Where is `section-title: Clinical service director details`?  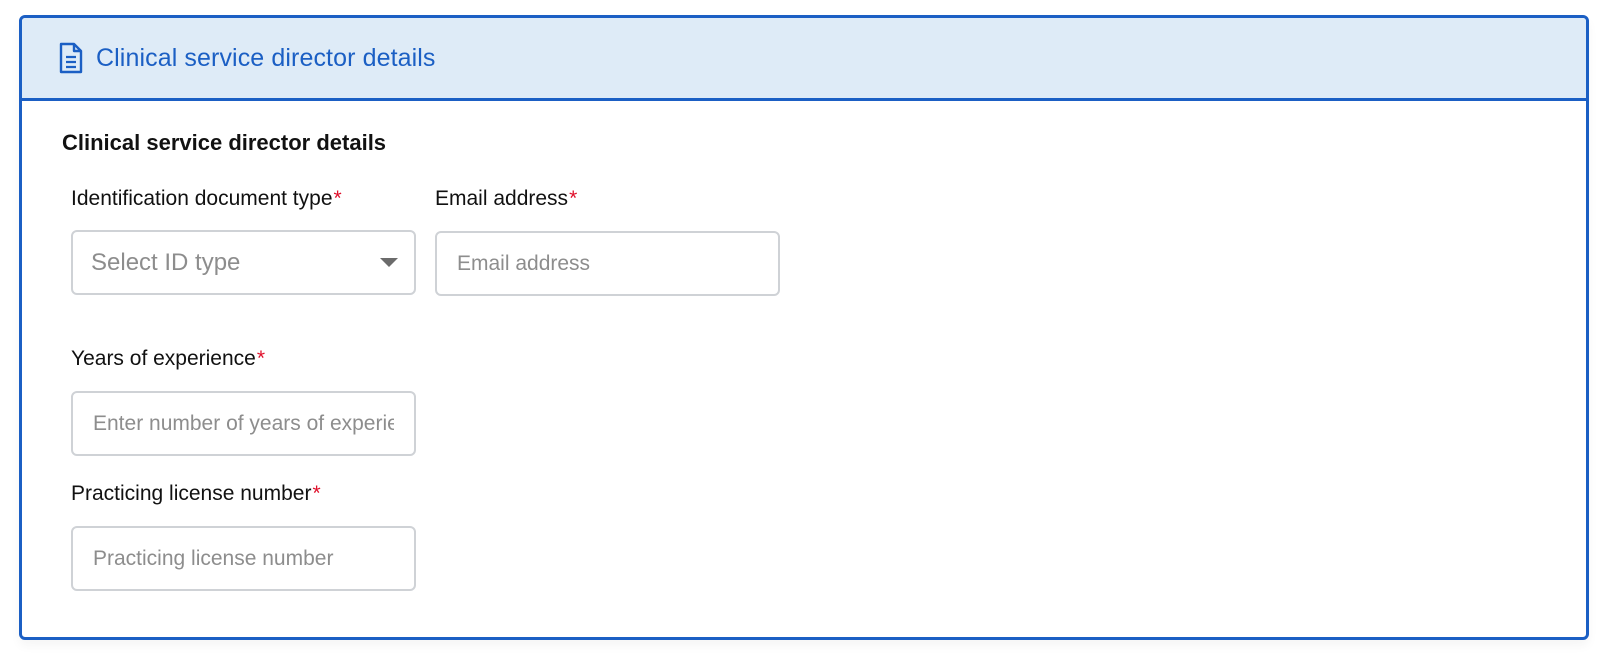 section-title: Clinical service director details is located at coordinates (224, 142).